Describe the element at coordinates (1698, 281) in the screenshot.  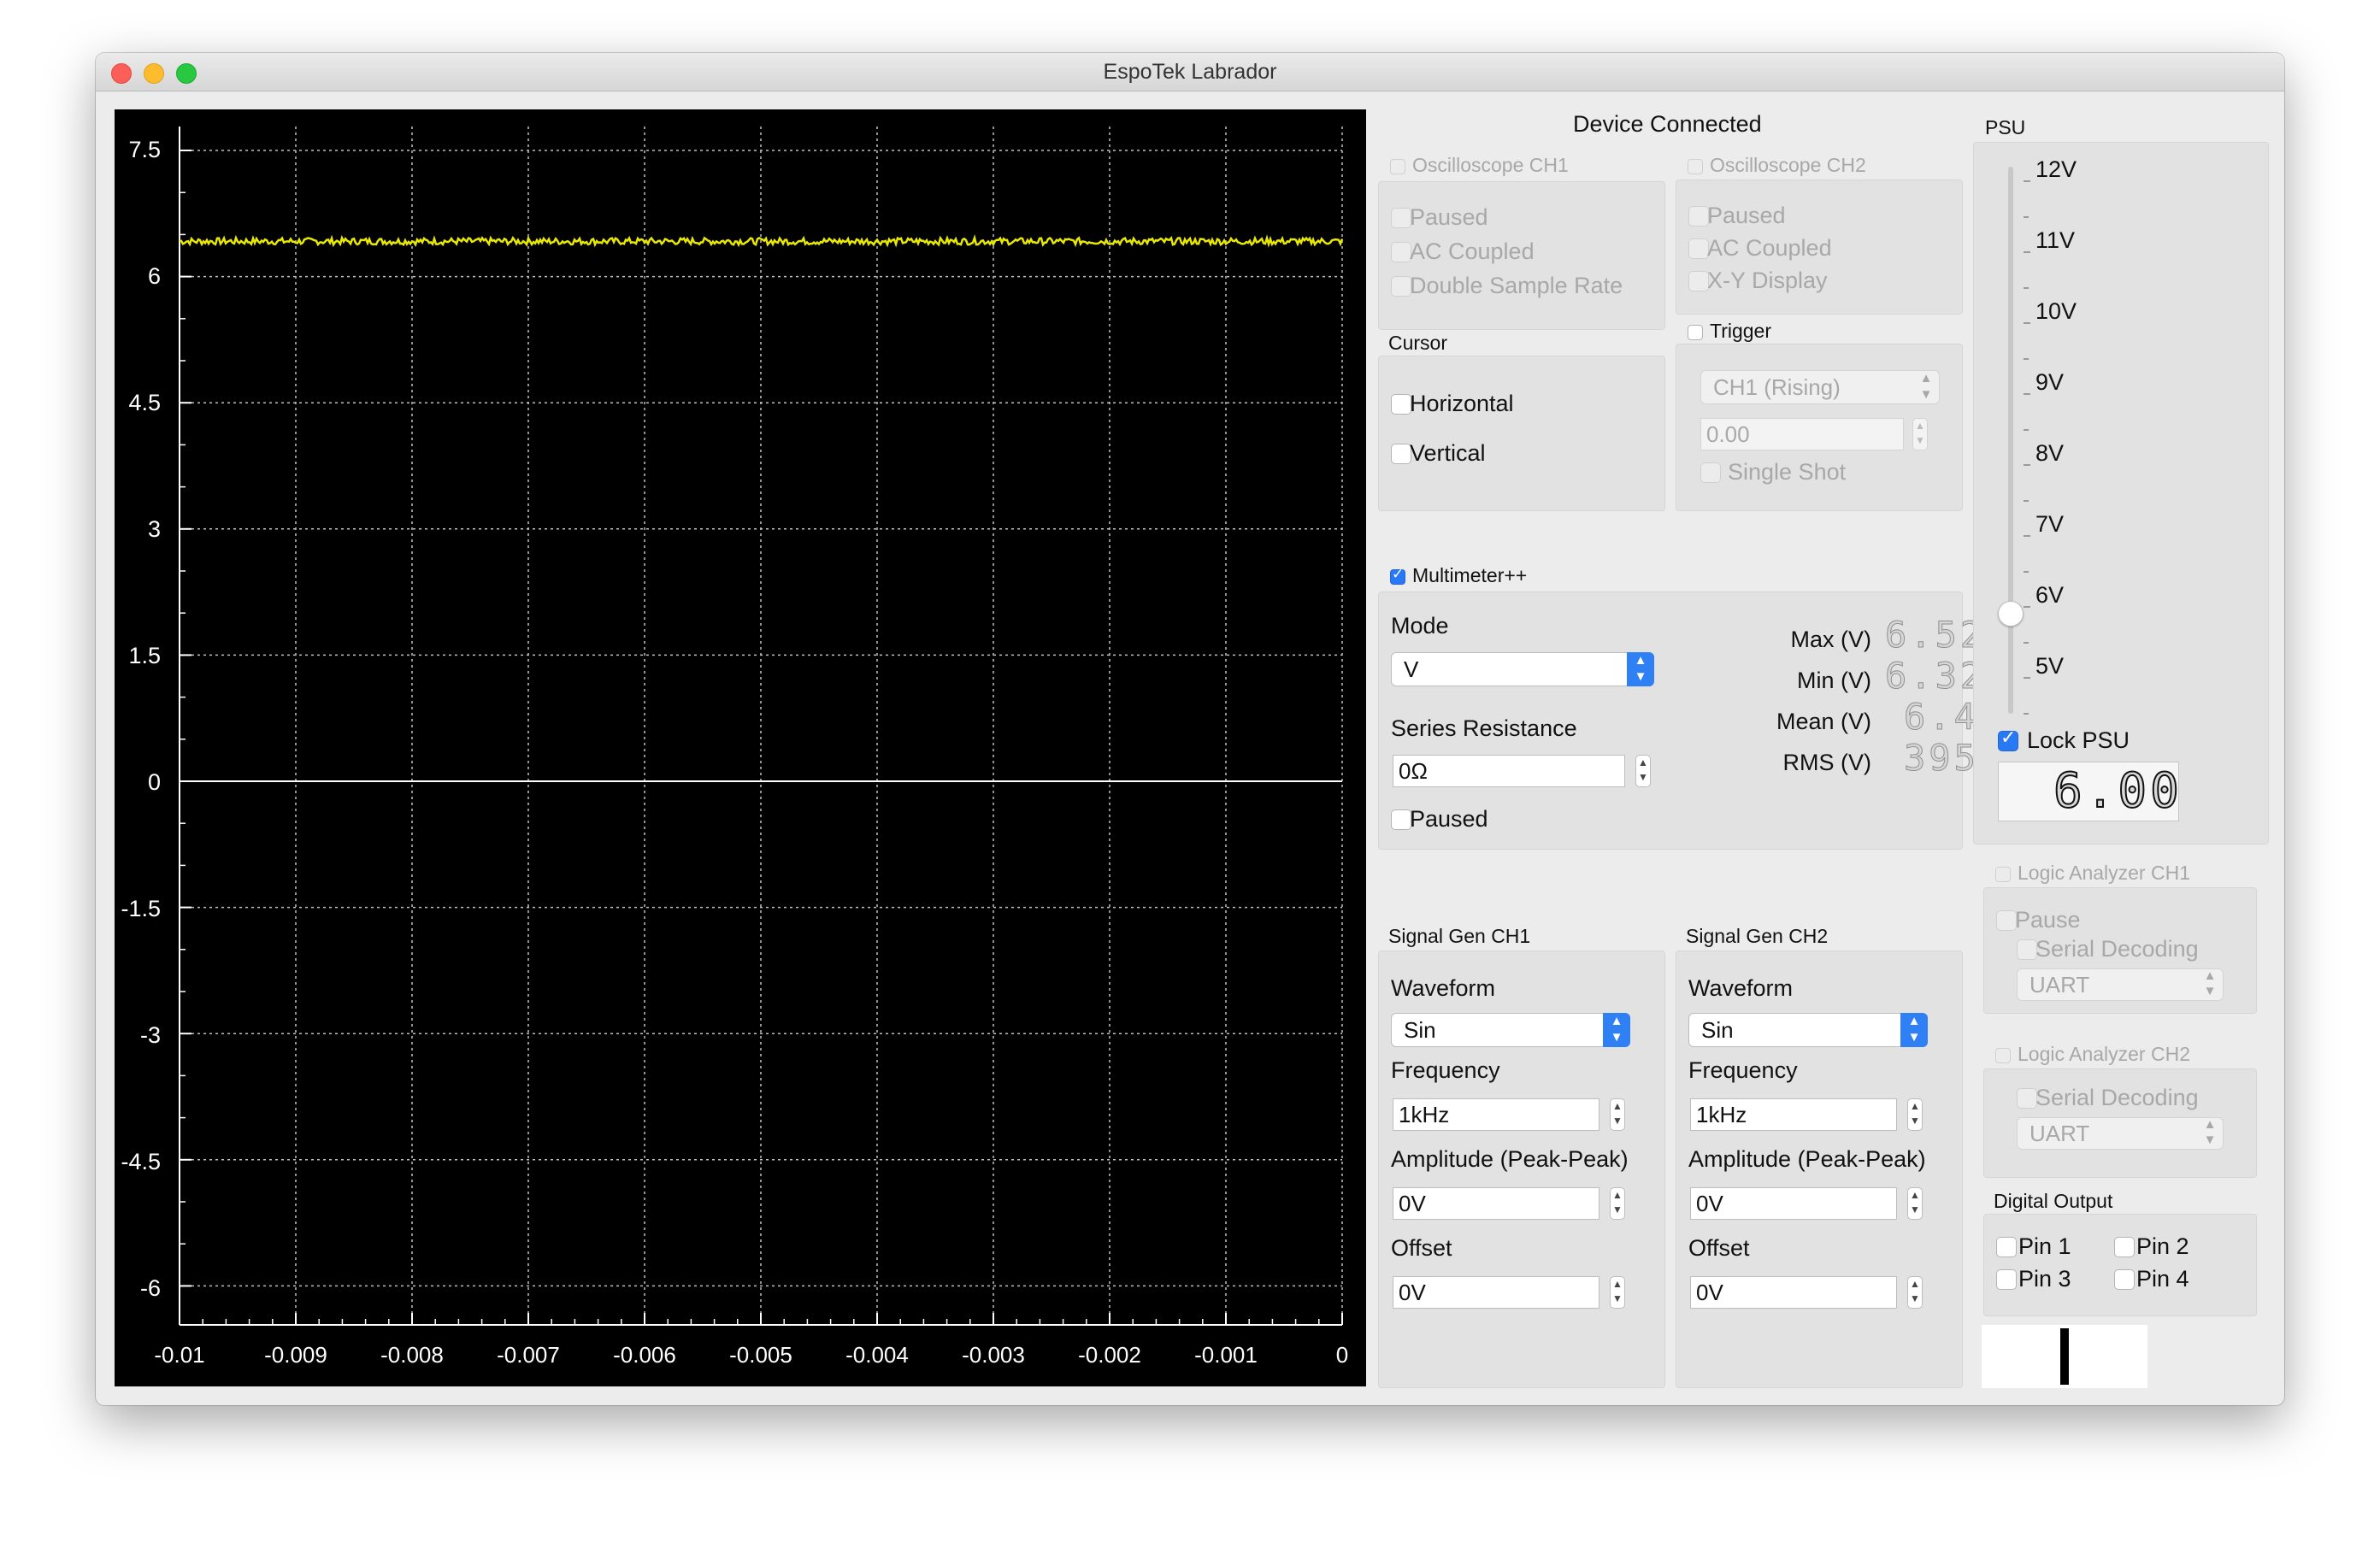
I see `osc-ch2-xy-checkbox` at that location.